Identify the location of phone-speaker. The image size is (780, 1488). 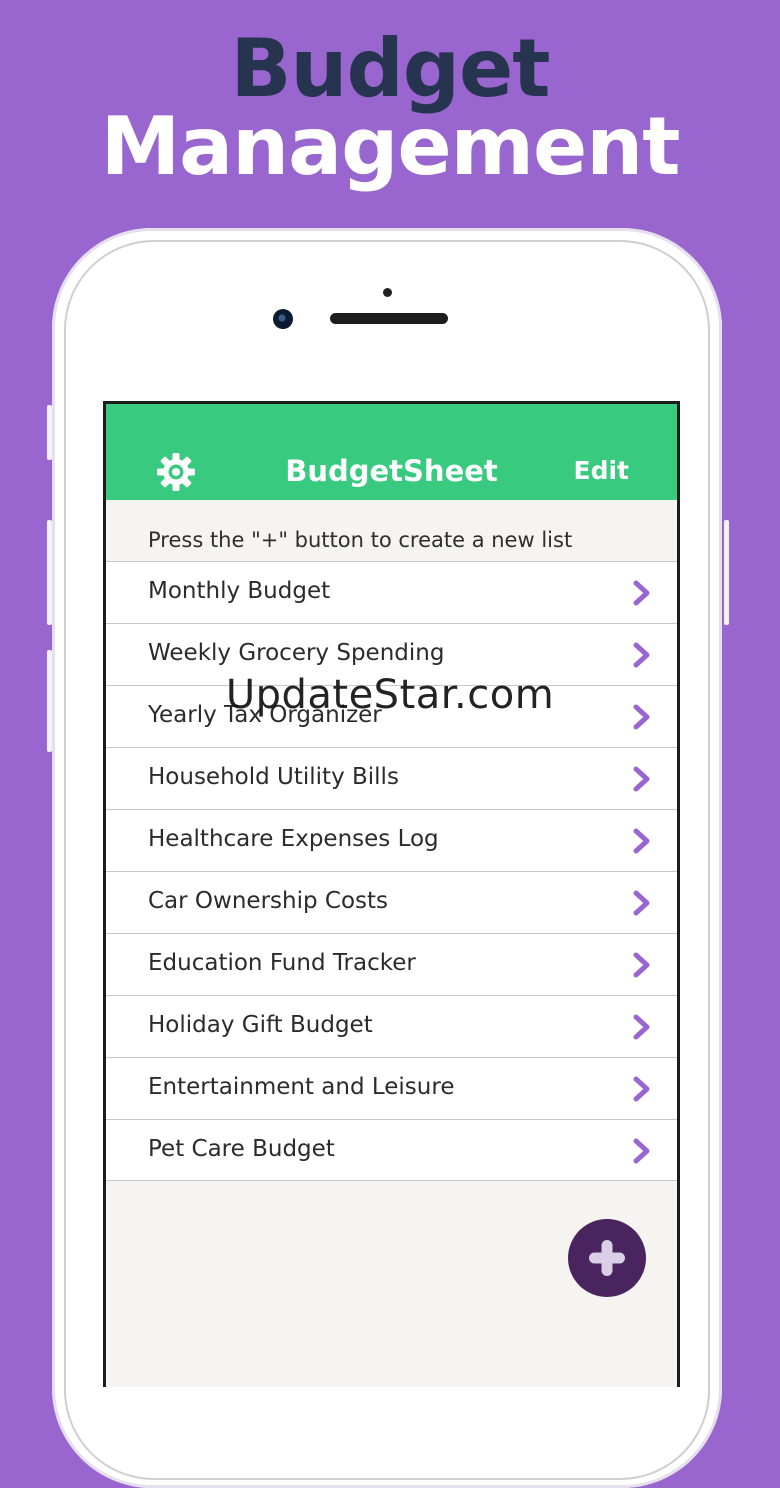
(389, 318).